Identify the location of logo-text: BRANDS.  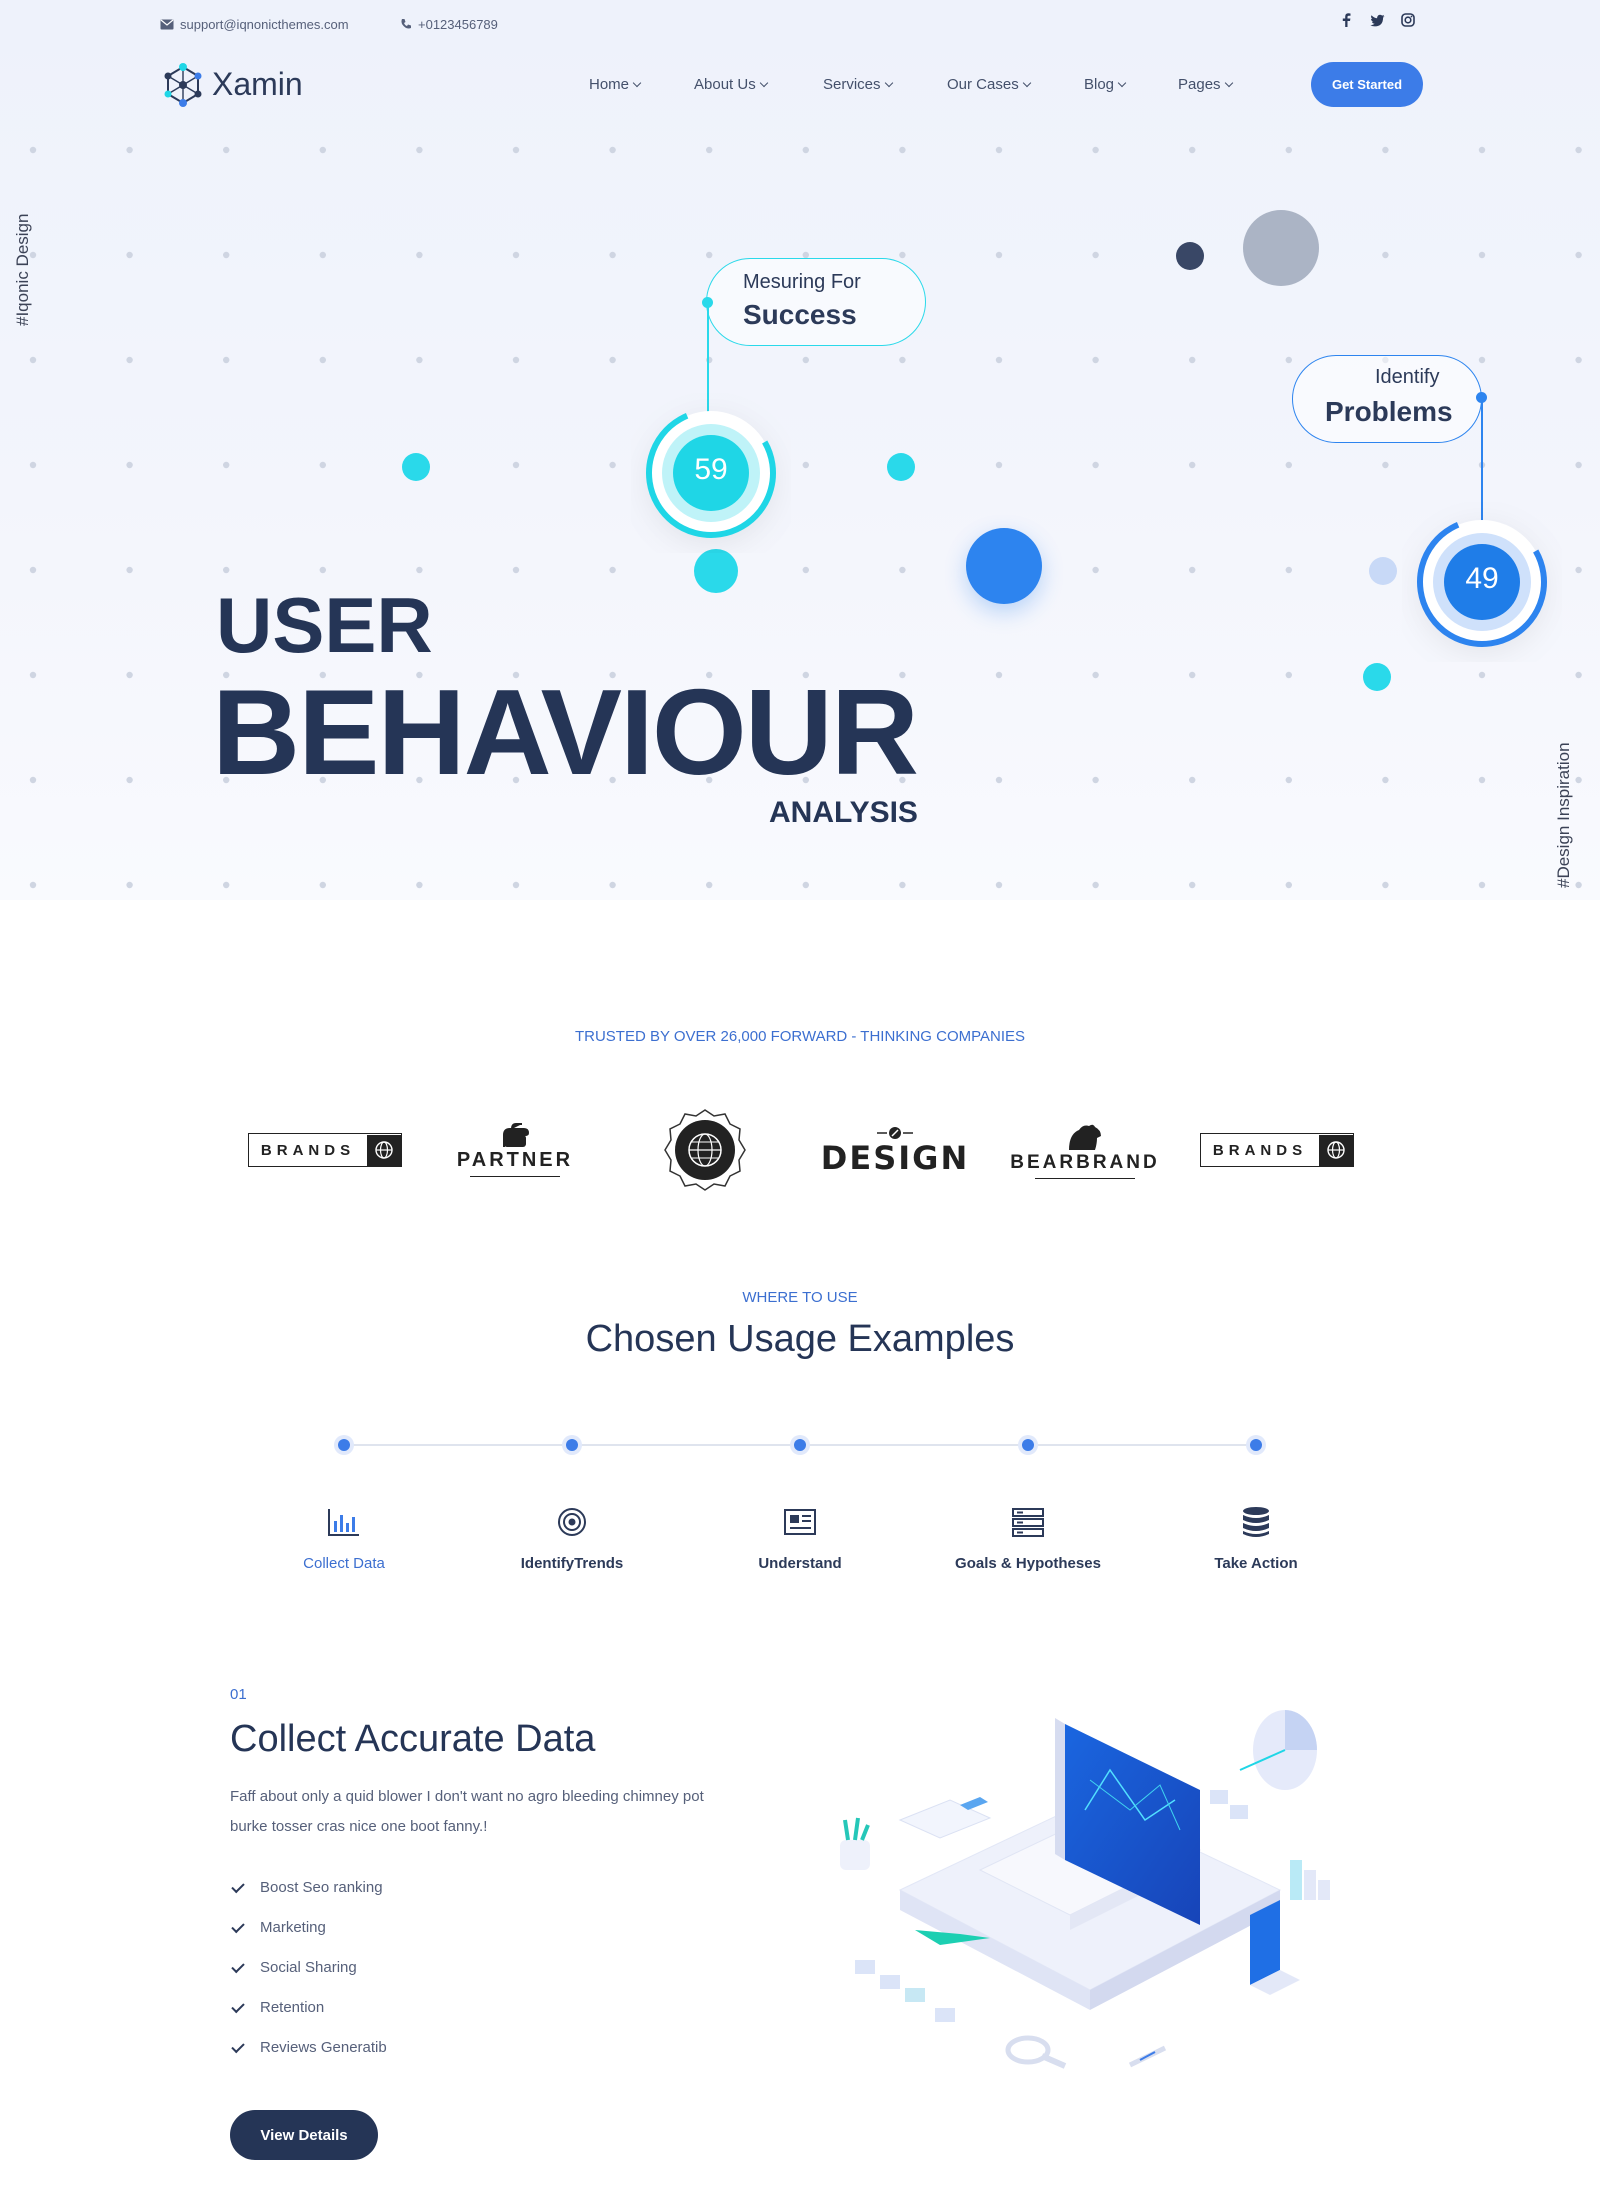
(308, 1150).